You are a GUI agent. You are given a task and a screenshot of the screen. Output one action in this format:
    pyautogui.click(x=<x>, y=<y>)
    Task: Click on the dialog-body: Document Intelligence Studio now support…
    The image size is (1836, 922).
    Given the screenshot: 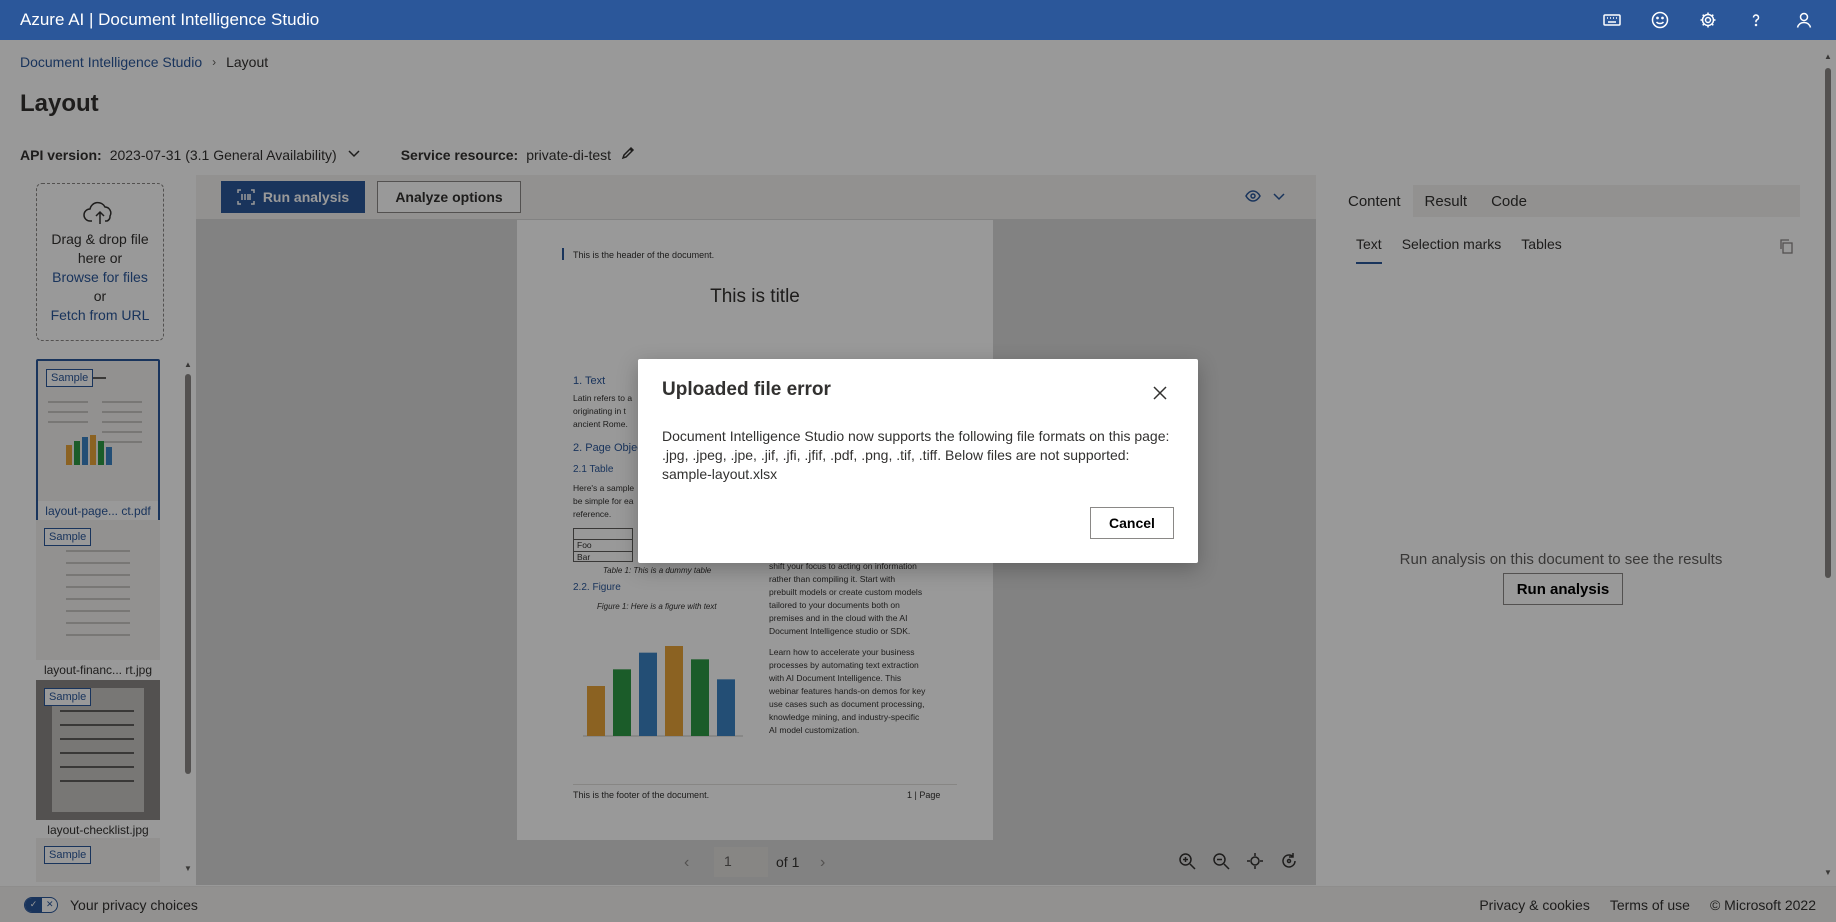 What is the action you would take?
    pyautogui.click(x=918, y=455)
    